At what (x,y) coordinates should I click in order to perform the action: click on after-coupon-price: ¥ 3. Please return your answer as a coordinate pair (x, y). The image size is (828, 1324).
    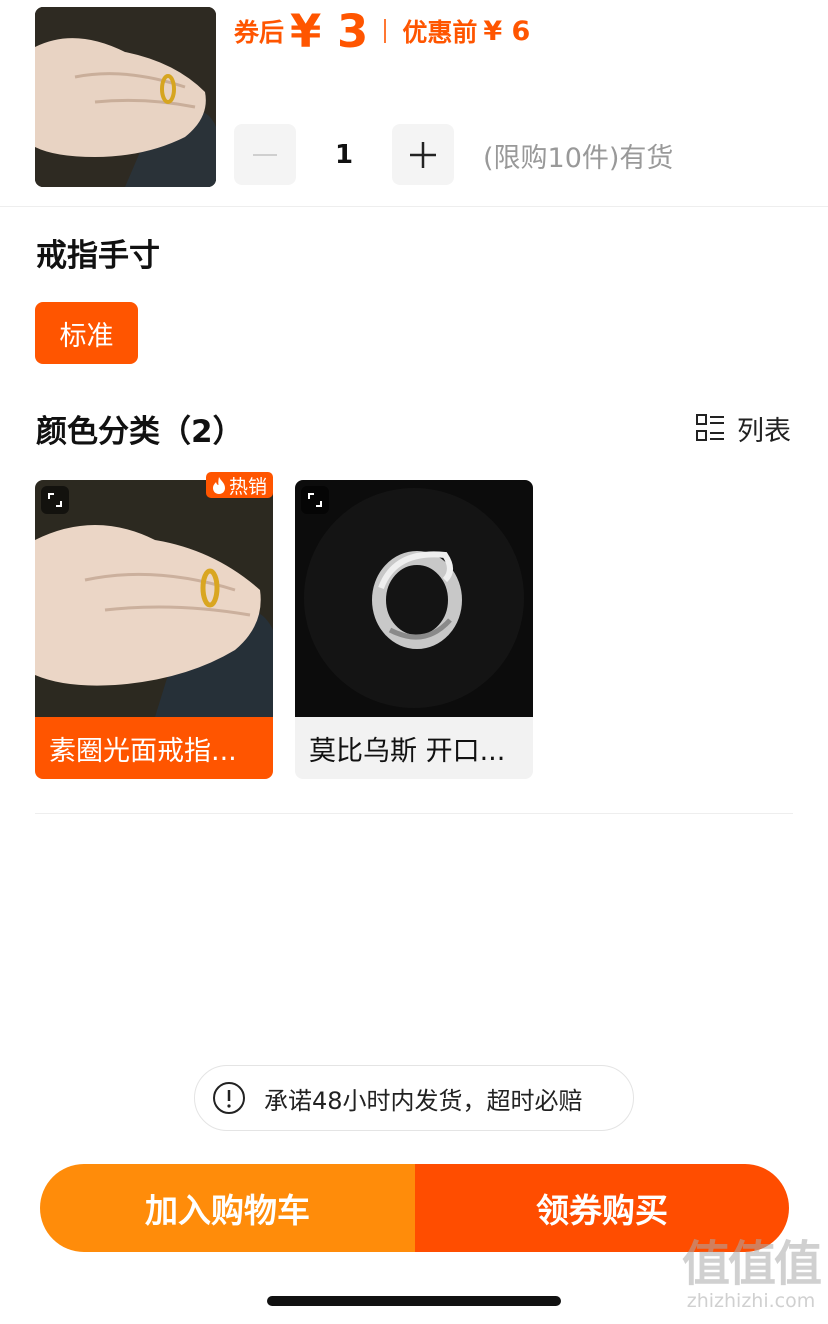
    Looking at the image, I should click on (329, 31).